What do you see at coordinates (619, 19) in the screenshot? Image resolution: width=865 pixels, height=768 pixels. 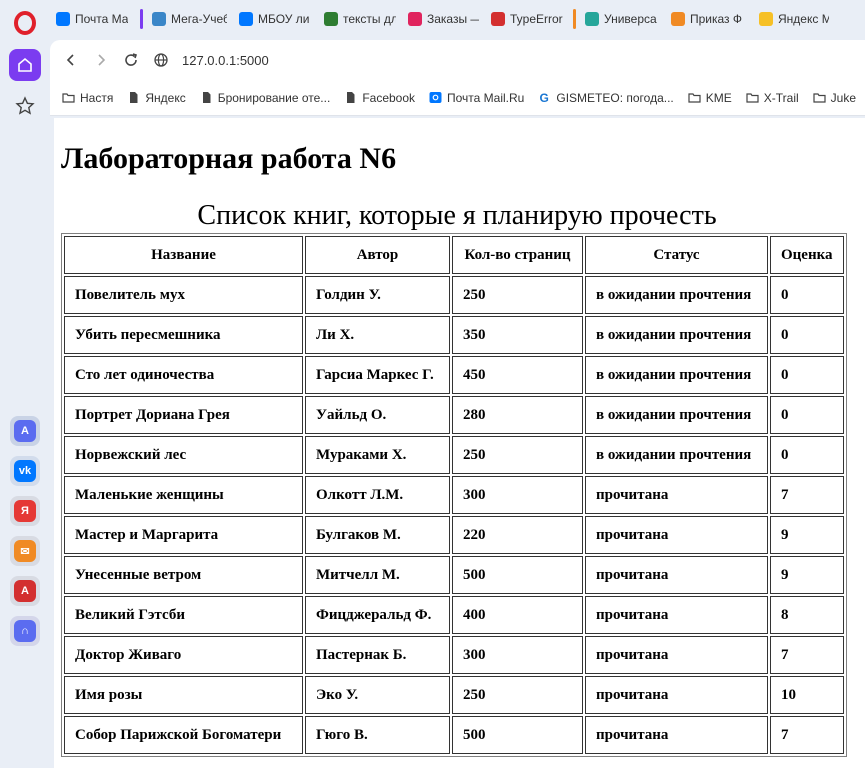 I see `browser-tab: Универса` at bounding box center [619, 19].